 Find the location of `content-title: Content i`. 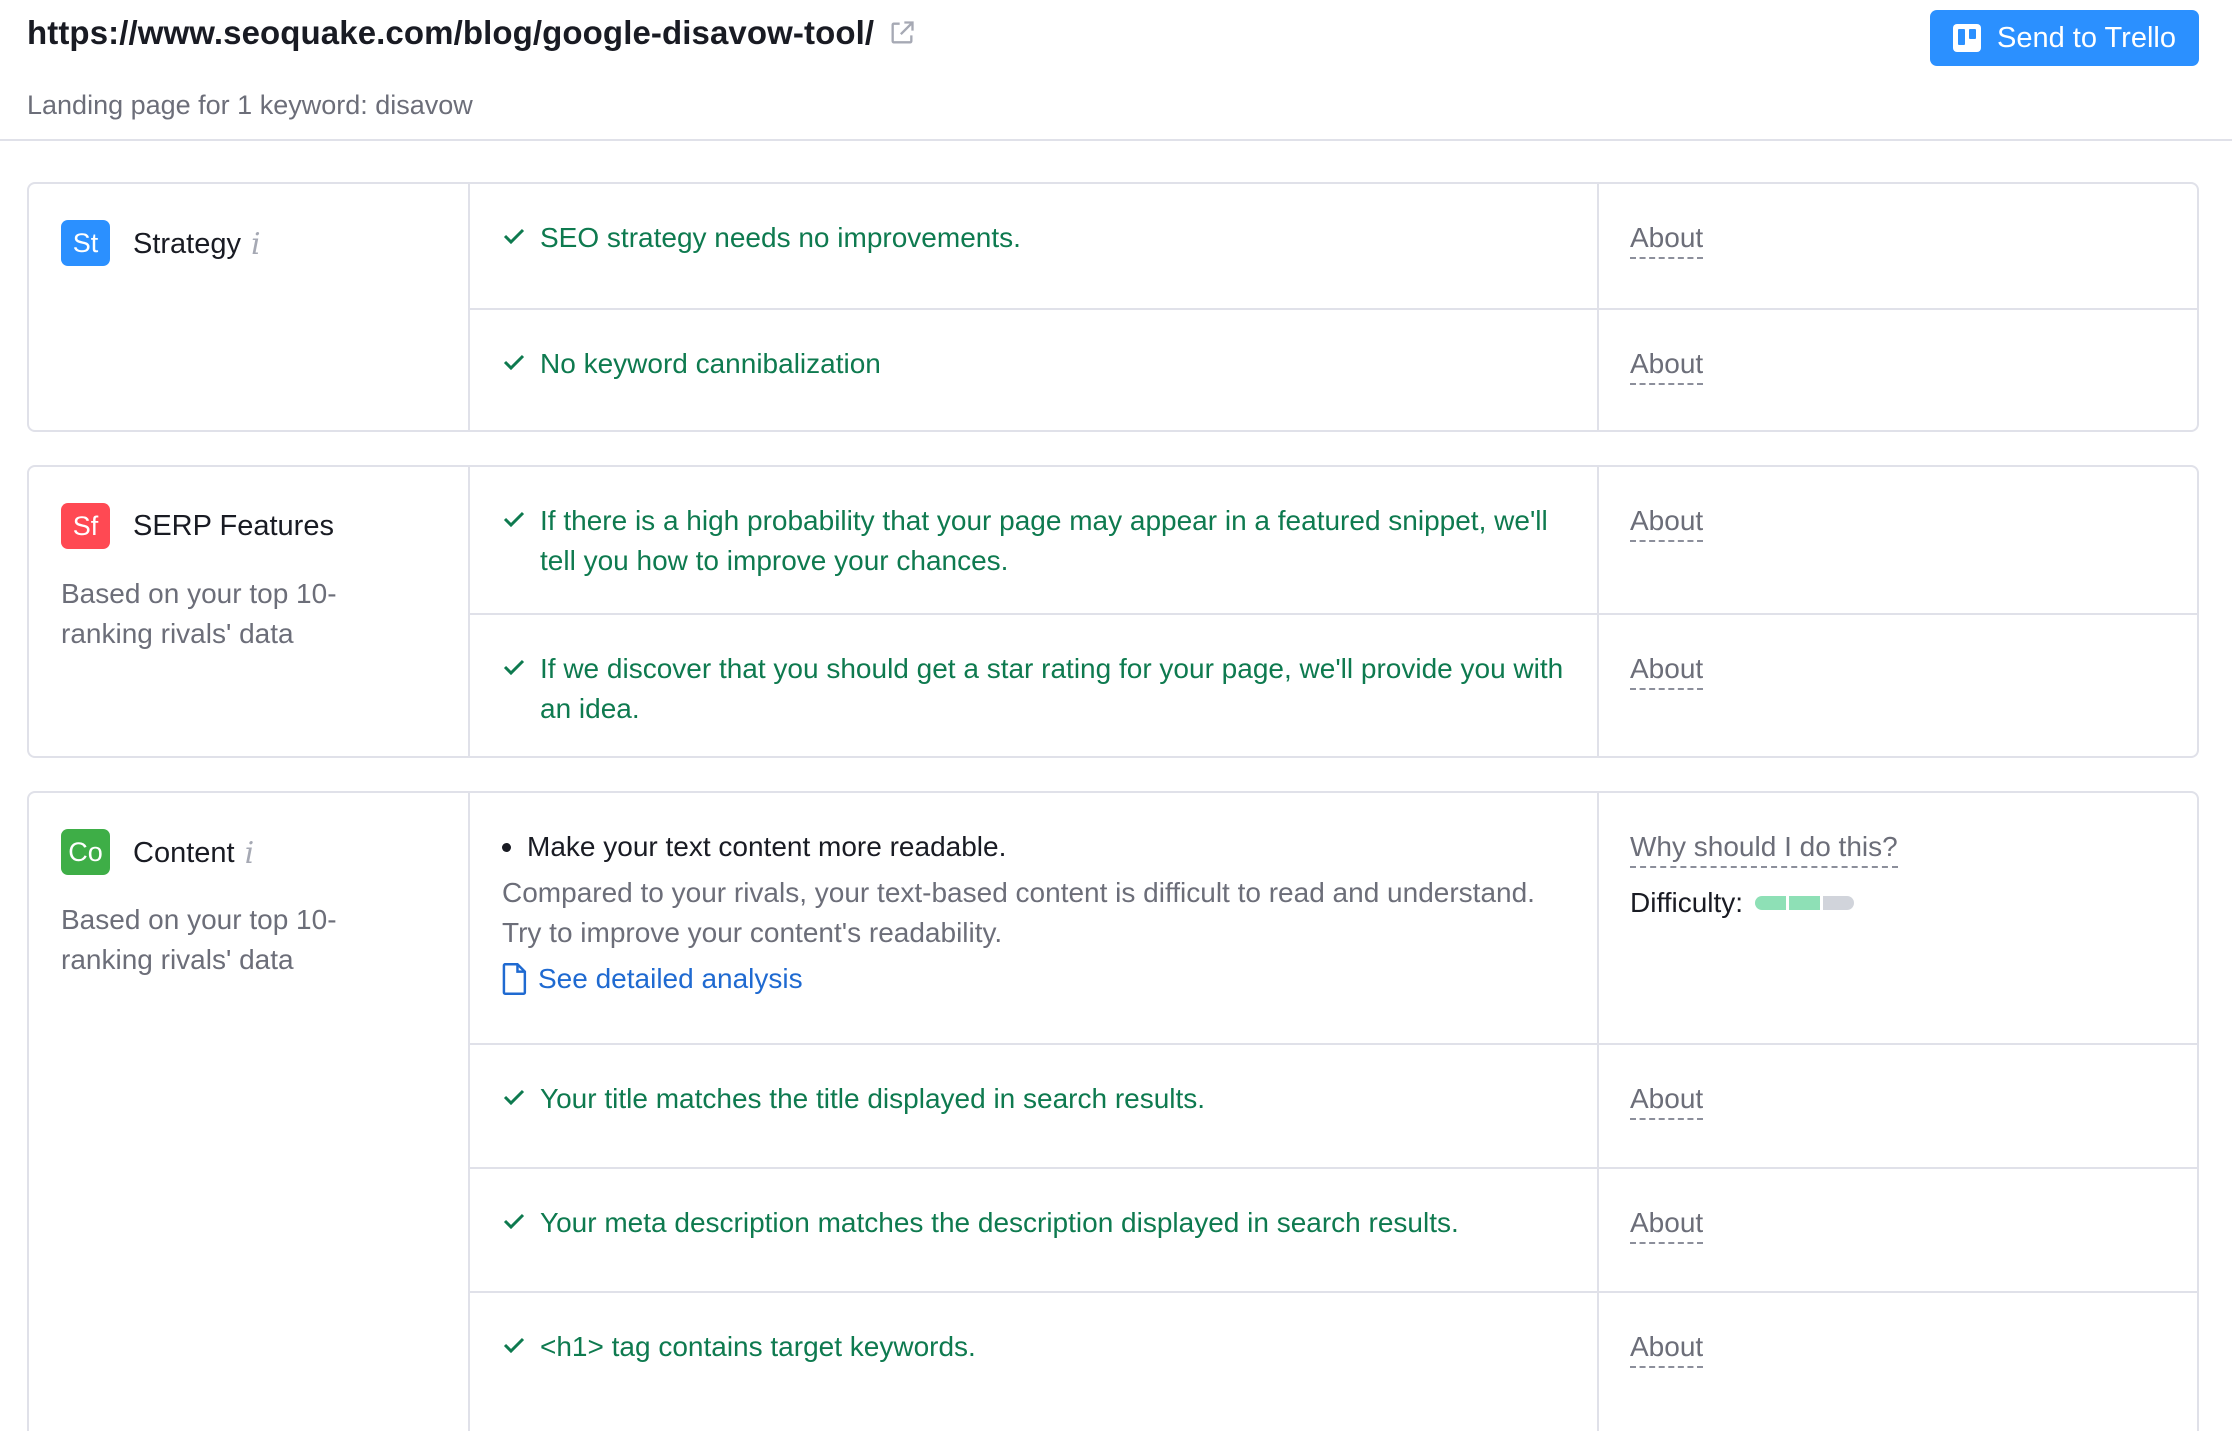

content-title: Content i is located at coordinates (193, 853).